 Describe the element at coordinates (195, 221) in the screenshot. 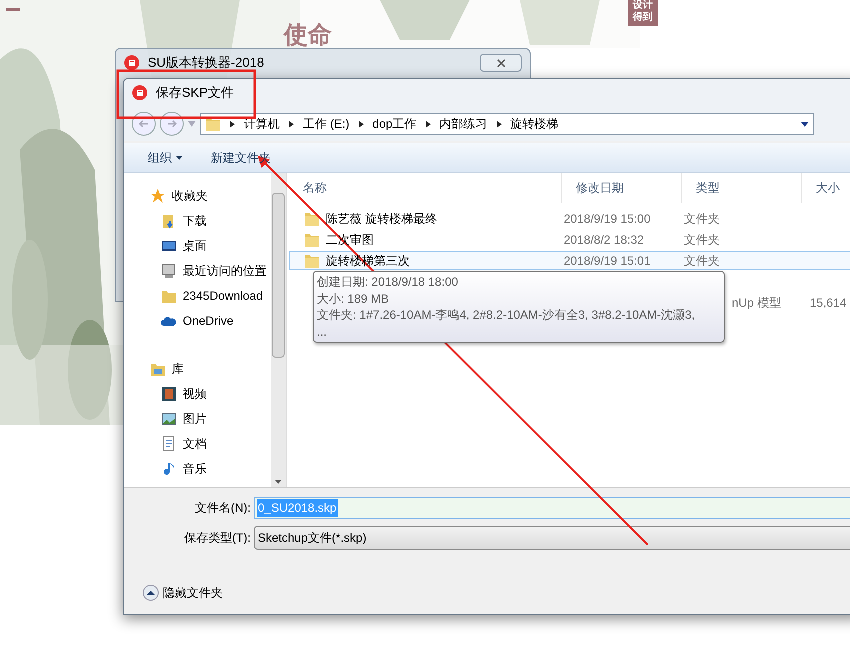

I see `nav-item: 下载` at that location.